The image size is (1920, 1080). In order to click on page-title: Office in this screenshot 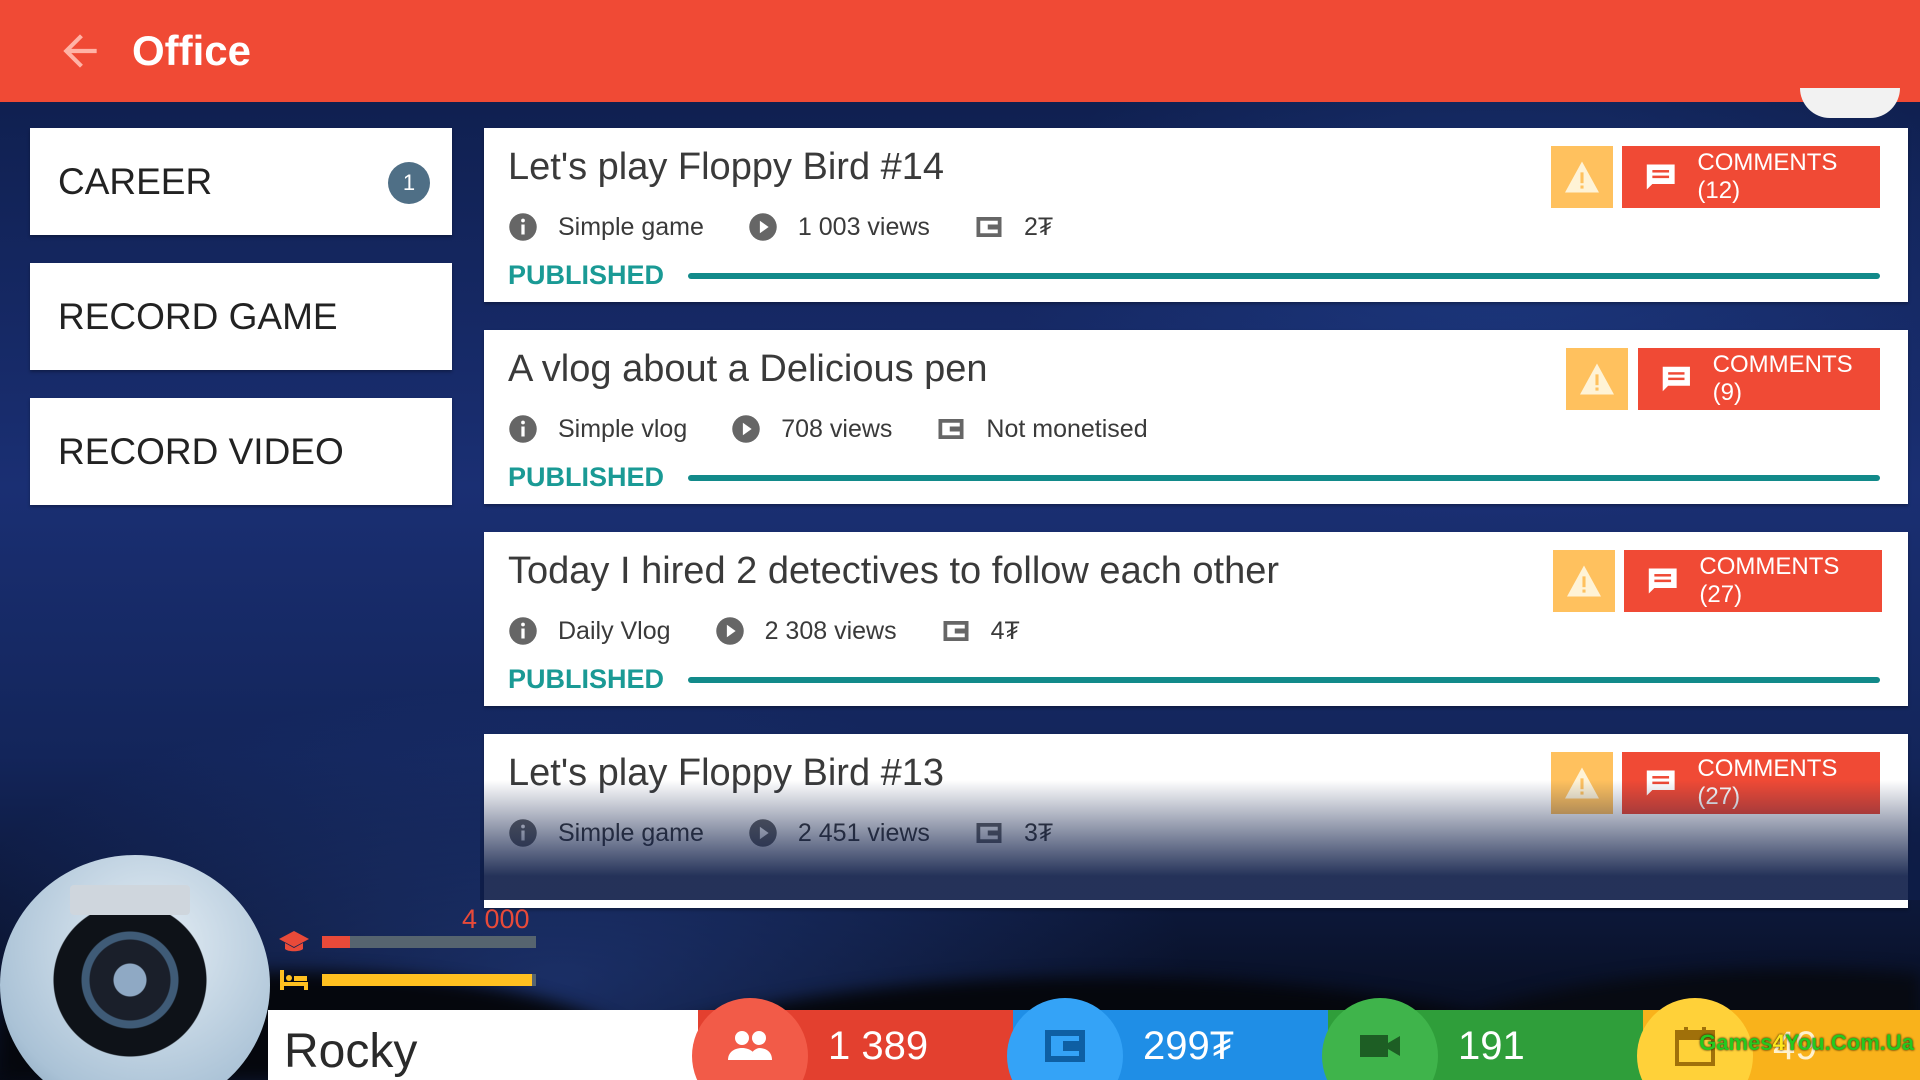, I will do `click(192, 50)`.